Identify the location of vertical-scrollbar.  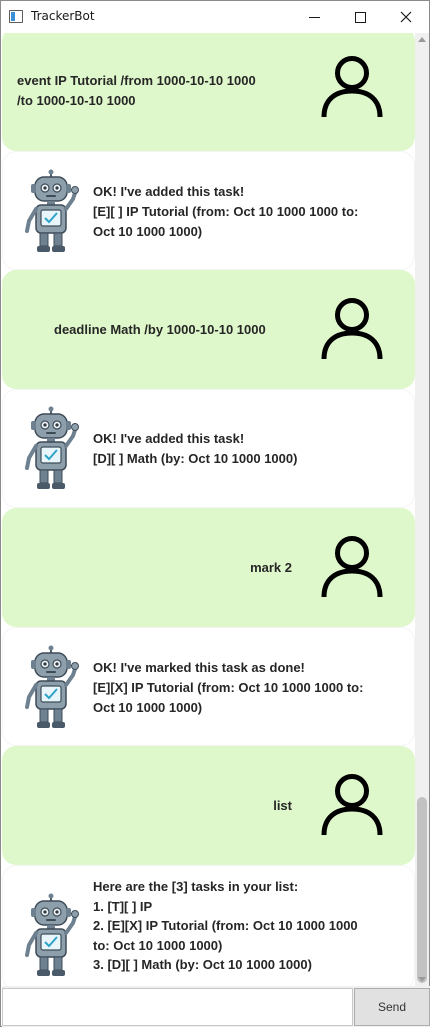
(422, 509).